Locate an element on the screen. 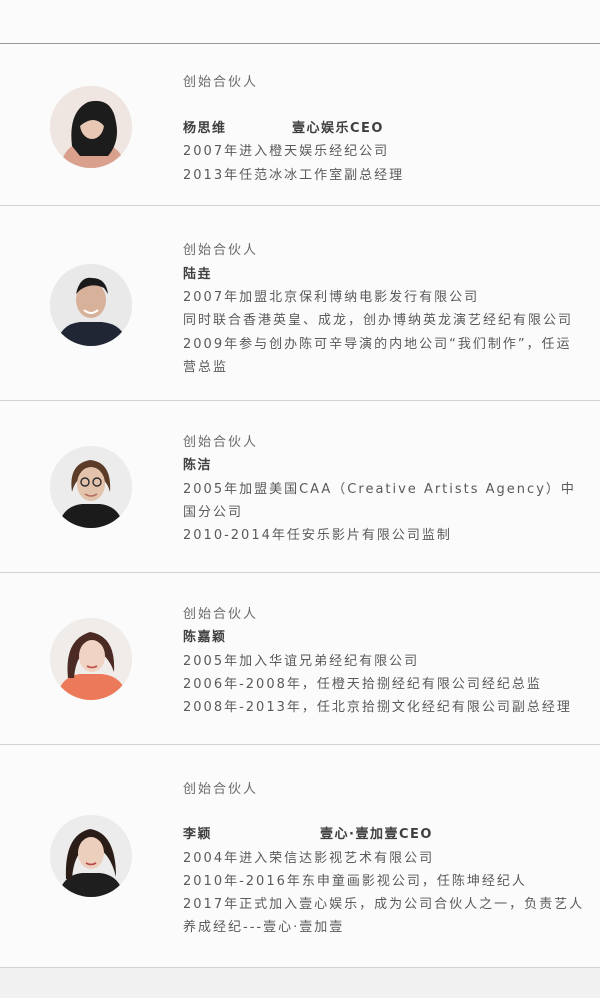  bio-line: 2004年进入荣信达影视艺术有限公司 is located at coordinates (309, 858).